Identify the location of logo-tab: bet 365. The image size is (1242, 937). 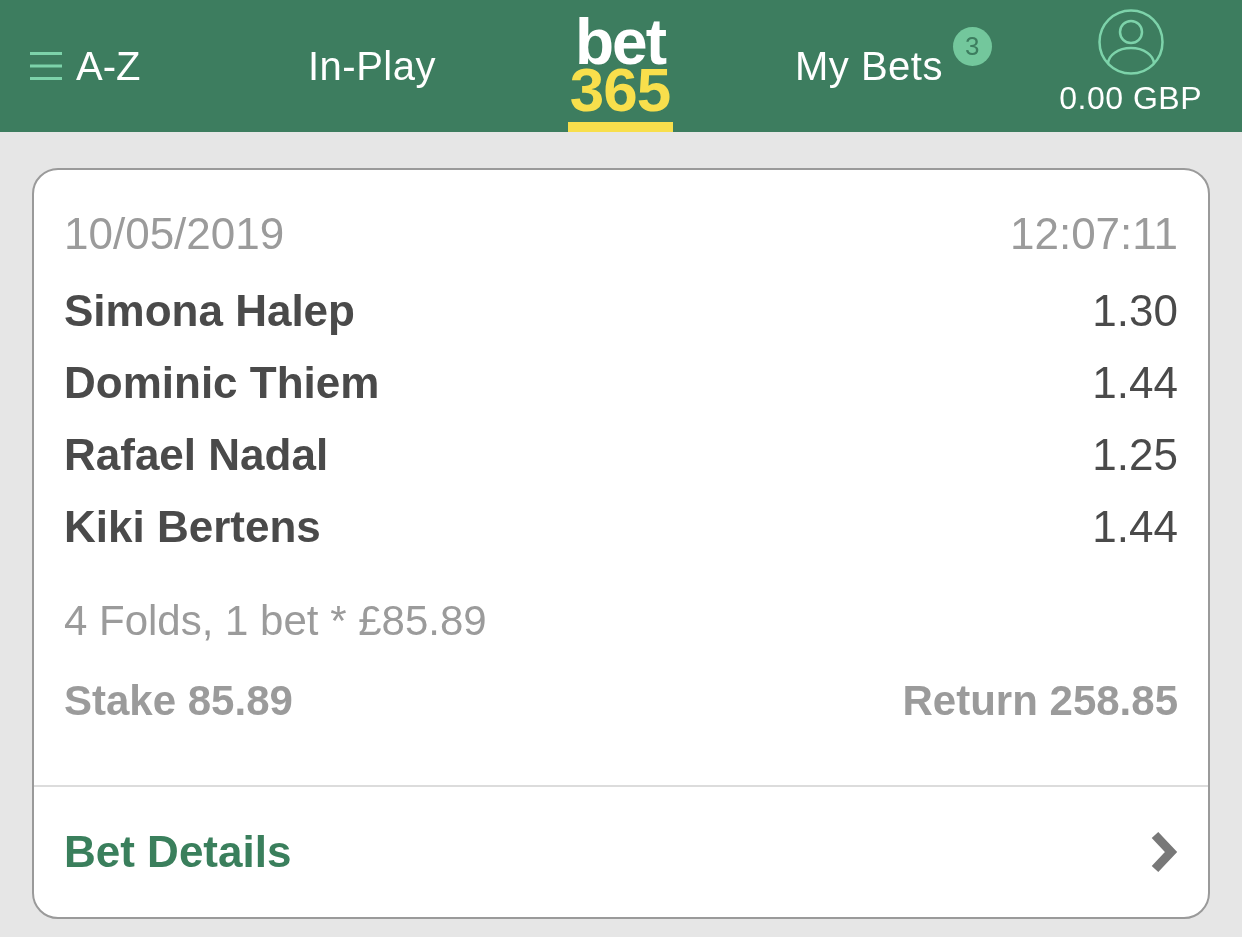
(620, 66).